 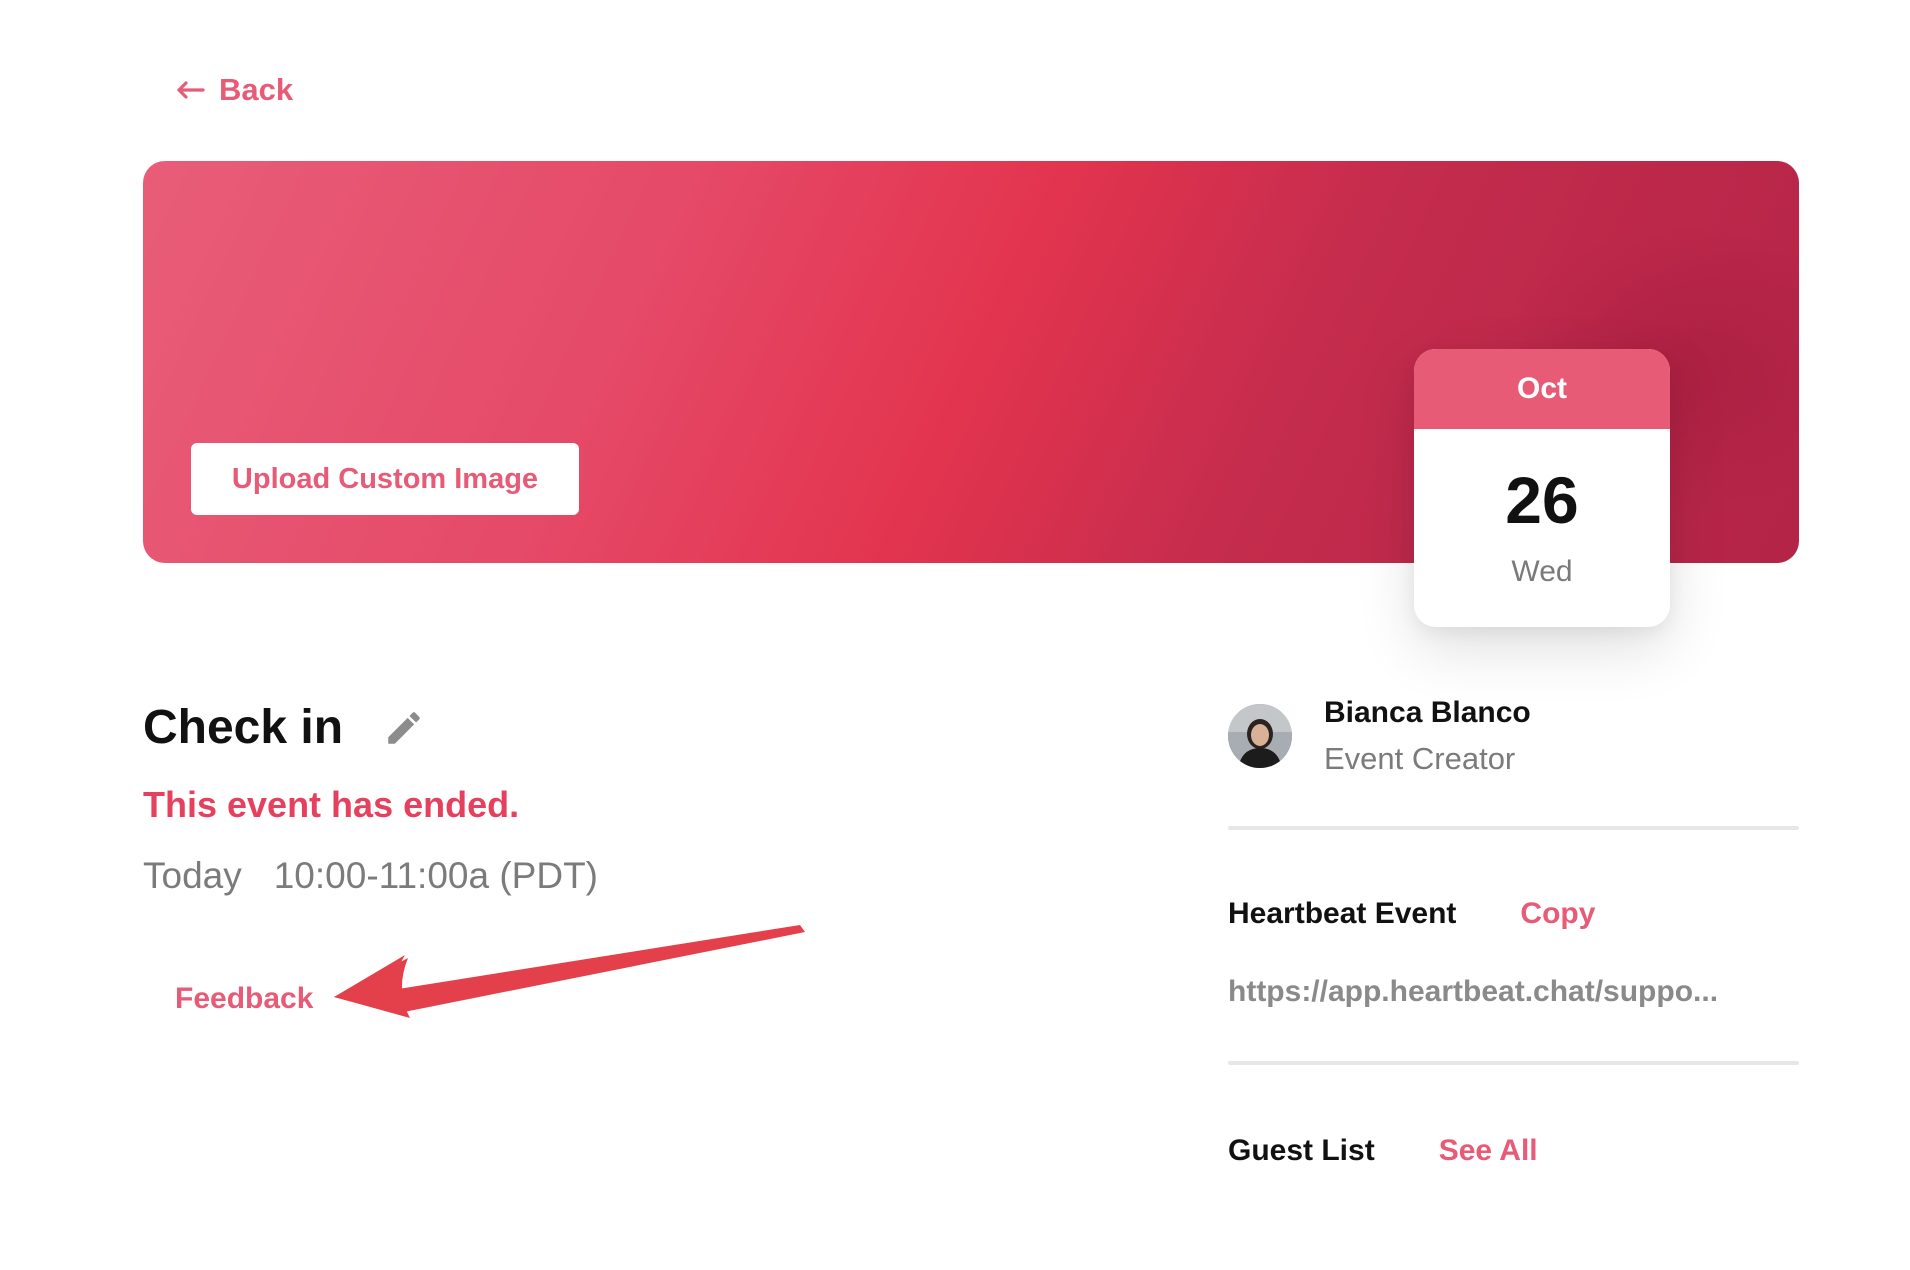 I want to click on avatar, so click(x=1260, y=736).